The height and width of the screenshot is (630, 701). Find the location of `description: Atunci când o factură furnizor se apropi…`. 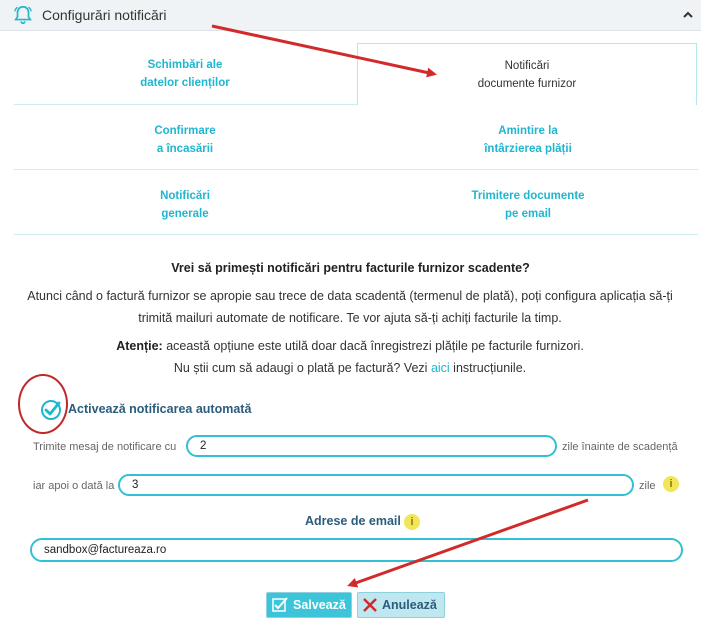

description: Atunci când o factură furnizor se apropi… is located at coordinates (350, 307).